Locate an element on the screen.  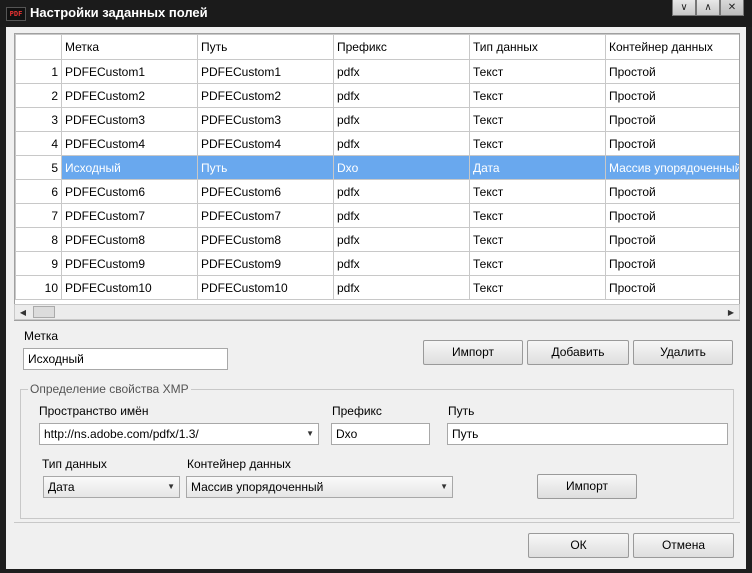
table-row: 4 PDFECustom4 PDFECustom4 pdfx Текст Простой is located at coordinates (377, 143).